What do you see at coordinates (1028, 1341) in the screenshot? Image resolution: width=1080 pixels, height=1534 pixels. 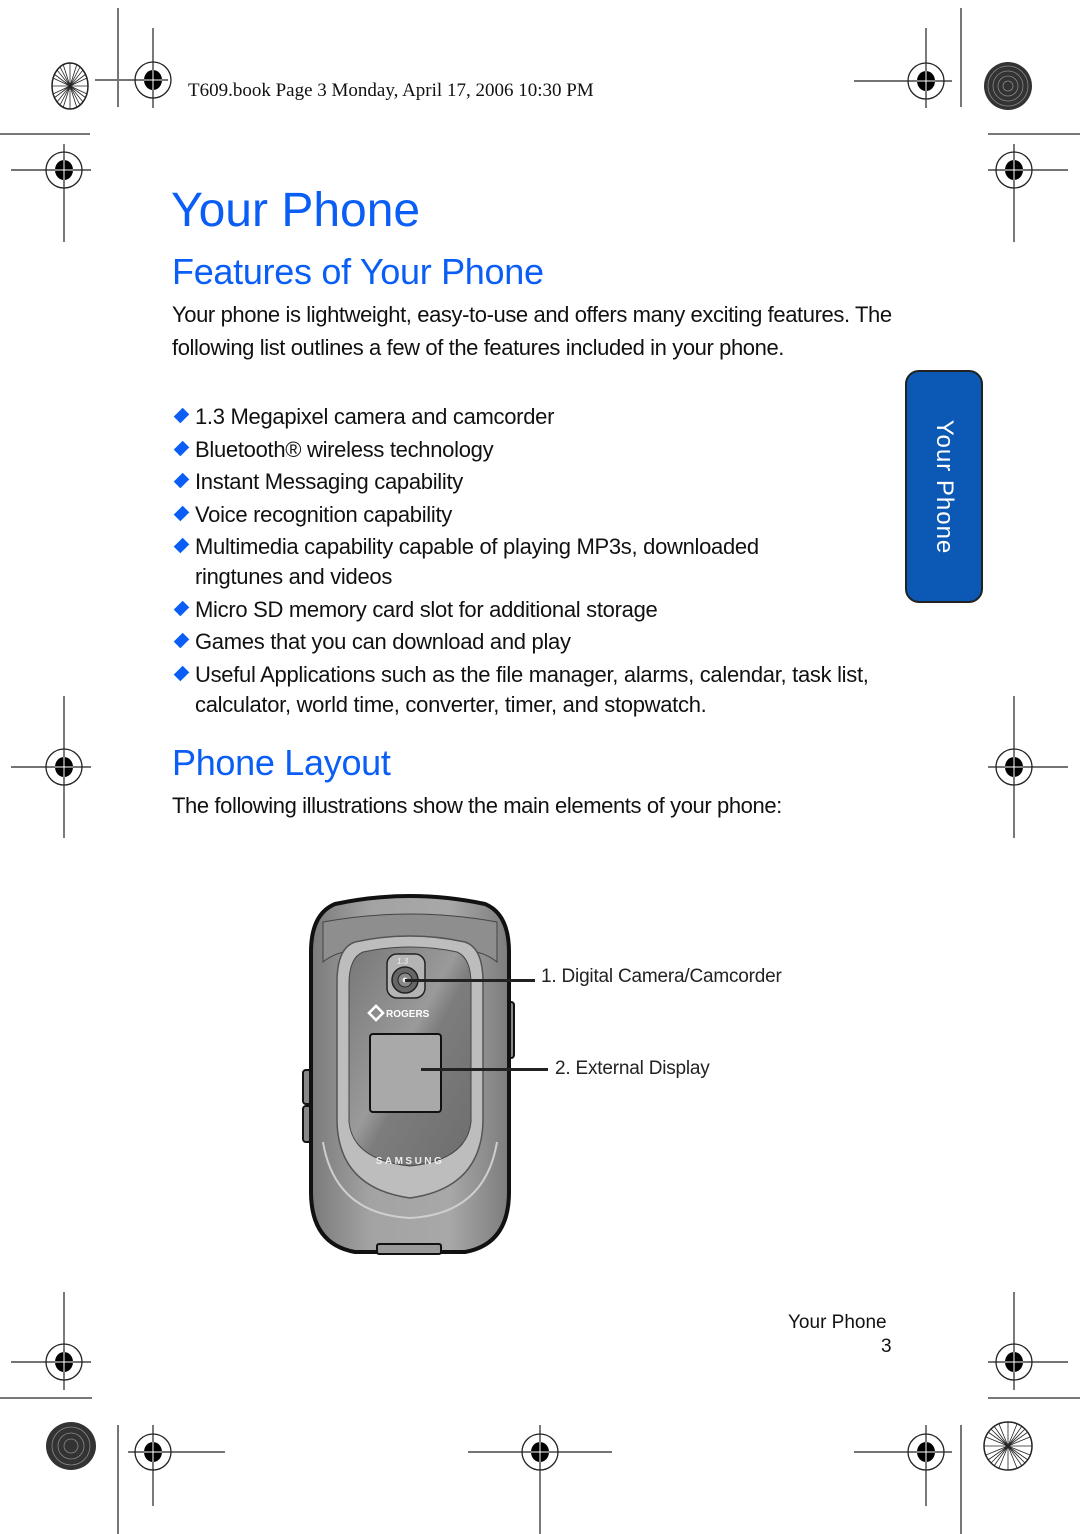 I see `registration-mark-right-lower` at bounding box center [1028, 1341].